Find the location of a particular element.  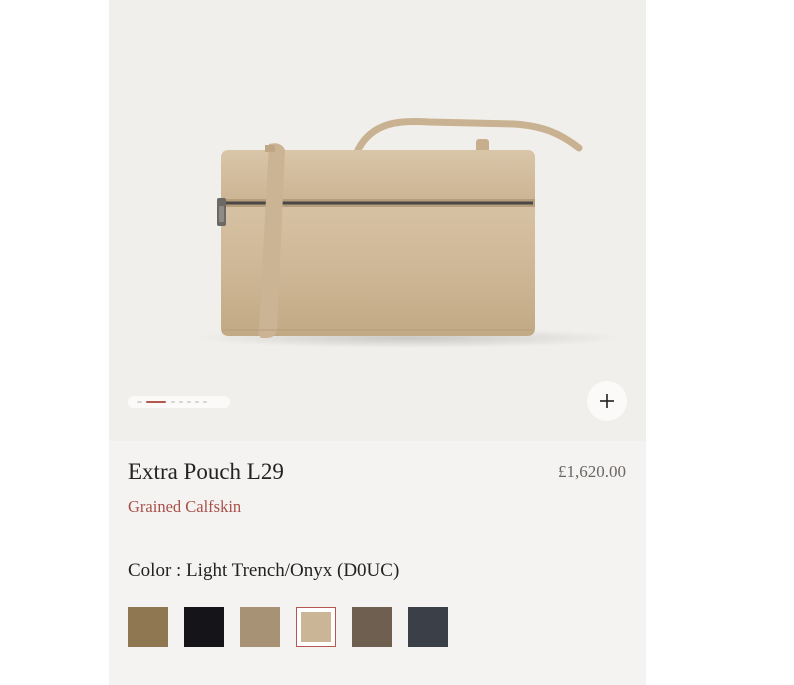

plus-icon is located at coordinates (607, 401).